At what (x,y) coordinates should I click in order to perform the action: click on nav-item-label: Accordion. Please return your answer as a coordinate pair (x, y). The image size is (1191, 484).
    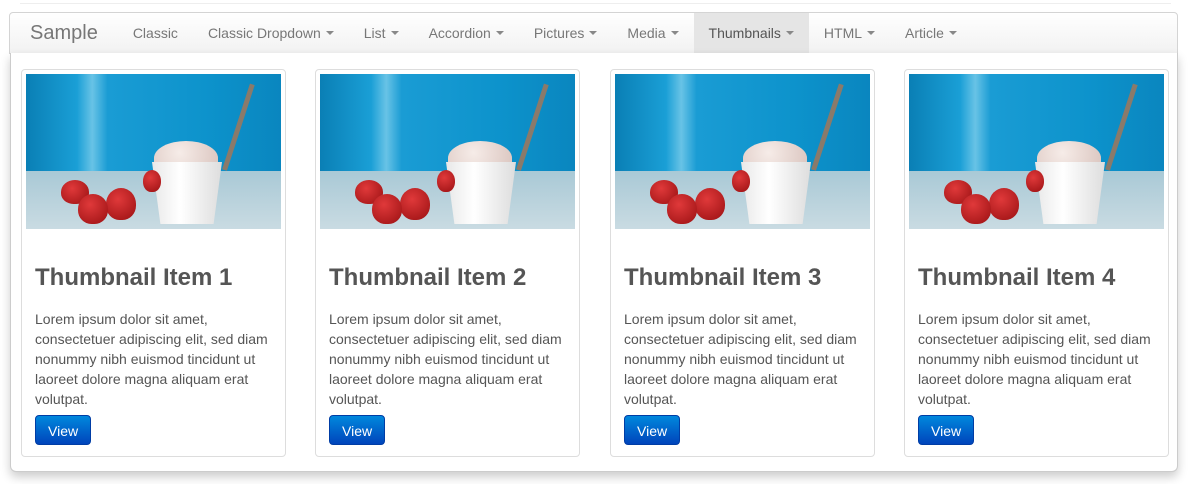
    Looking at the image, I should click on (459, 33).